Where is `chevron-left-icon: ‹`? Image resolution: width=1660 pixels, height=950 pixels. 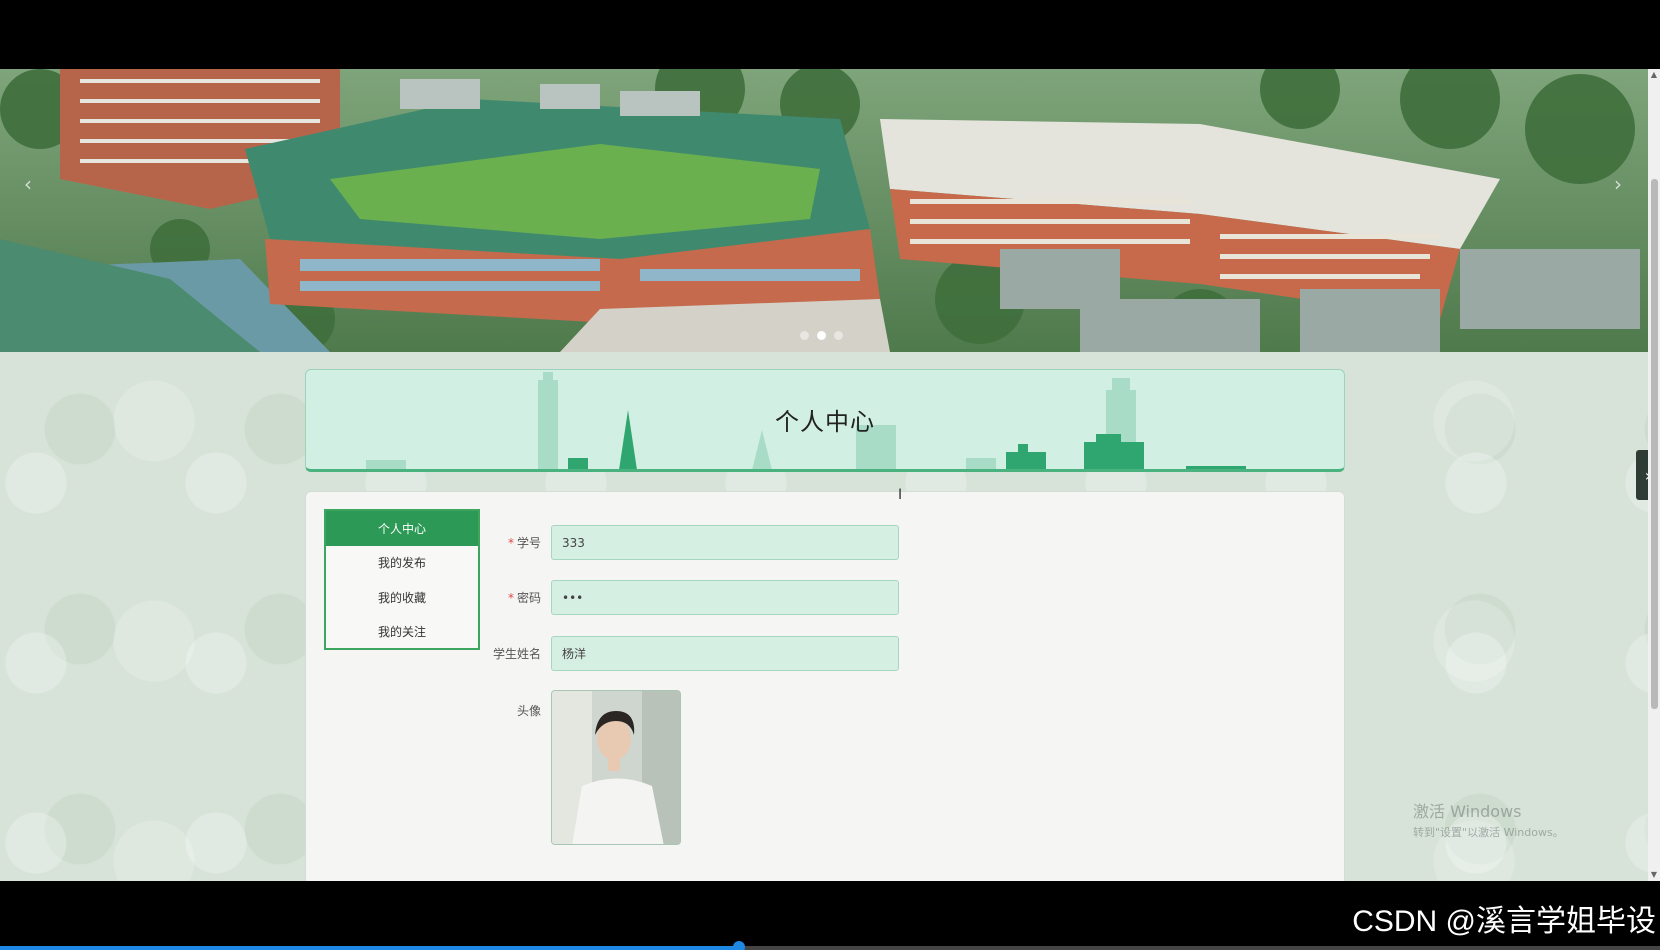
chevron-left-icon: ‹ is located at coordinates (28, 184).